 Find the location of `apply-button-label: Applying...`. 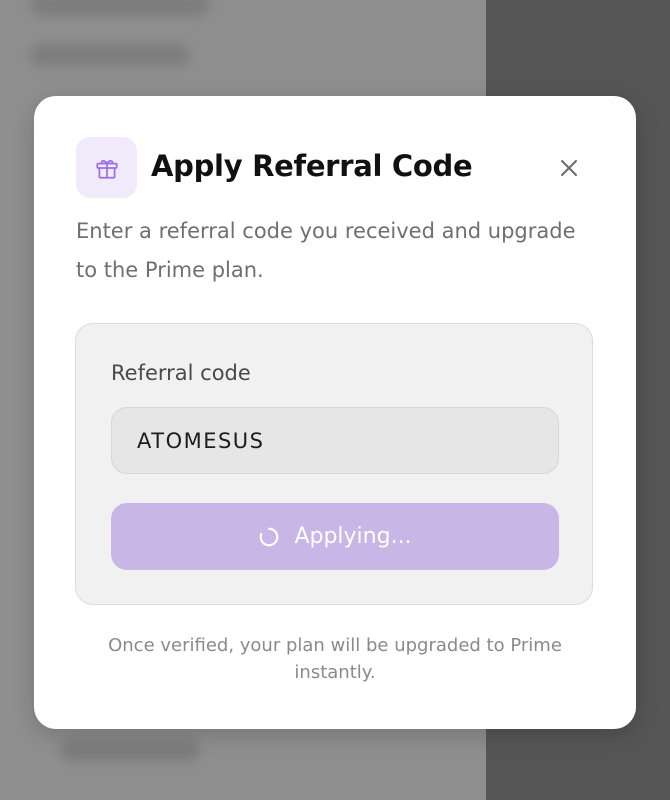

apply-button-label: Applying... is located at coordinates (353, 536).